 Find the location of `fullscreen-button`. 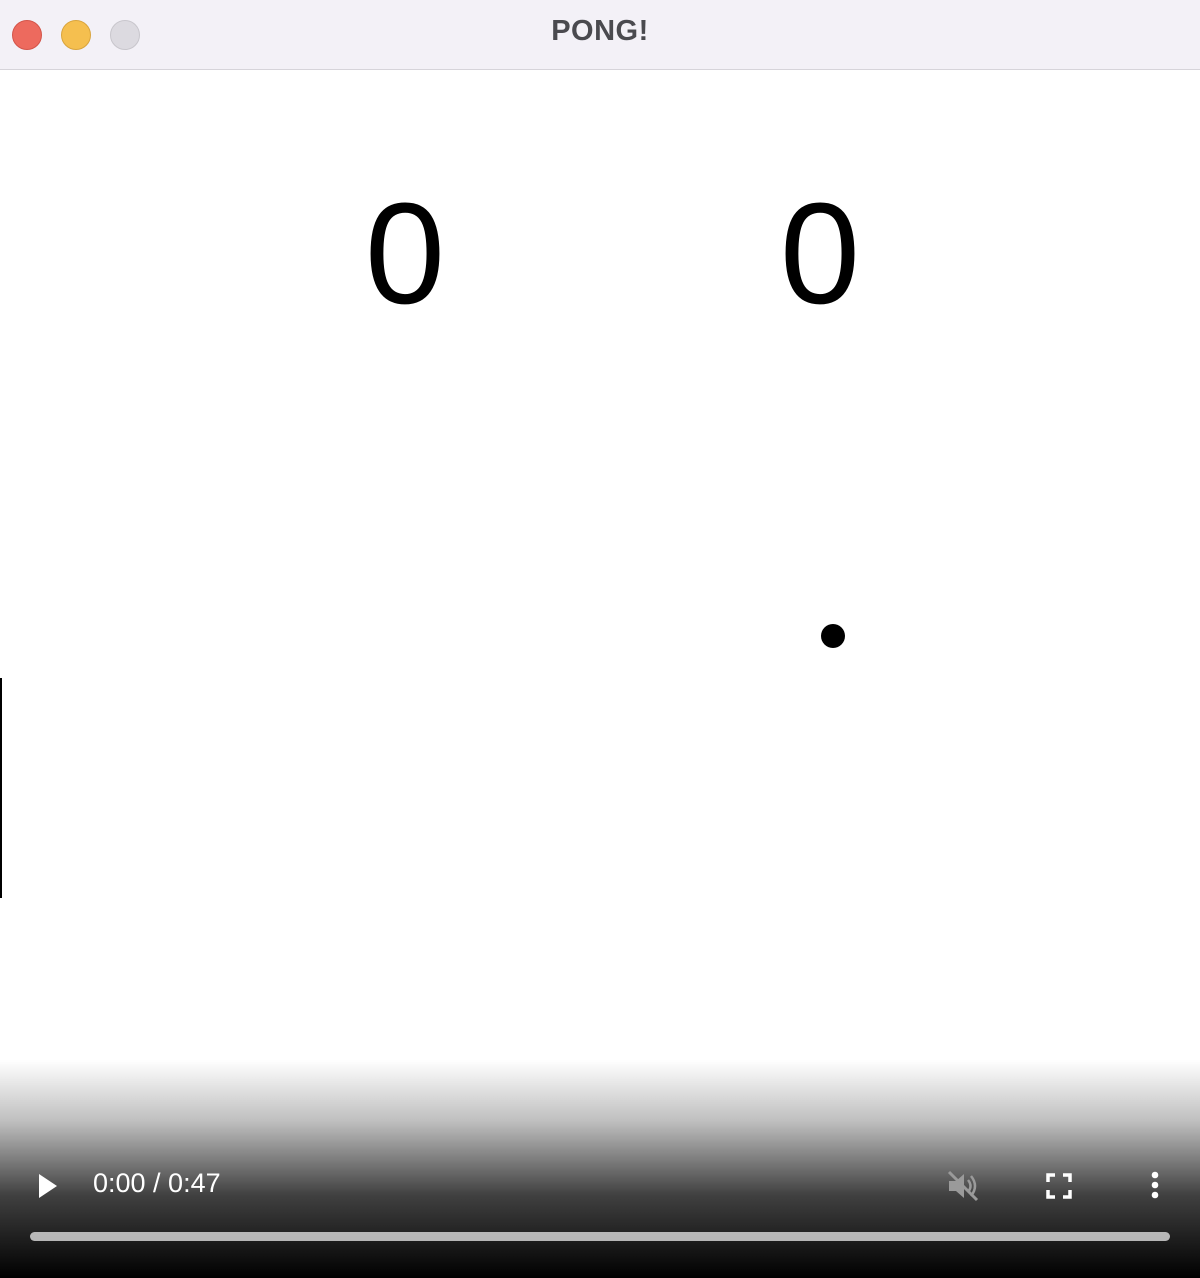

fullscreen-button is located at coordinates (1059, 1186).